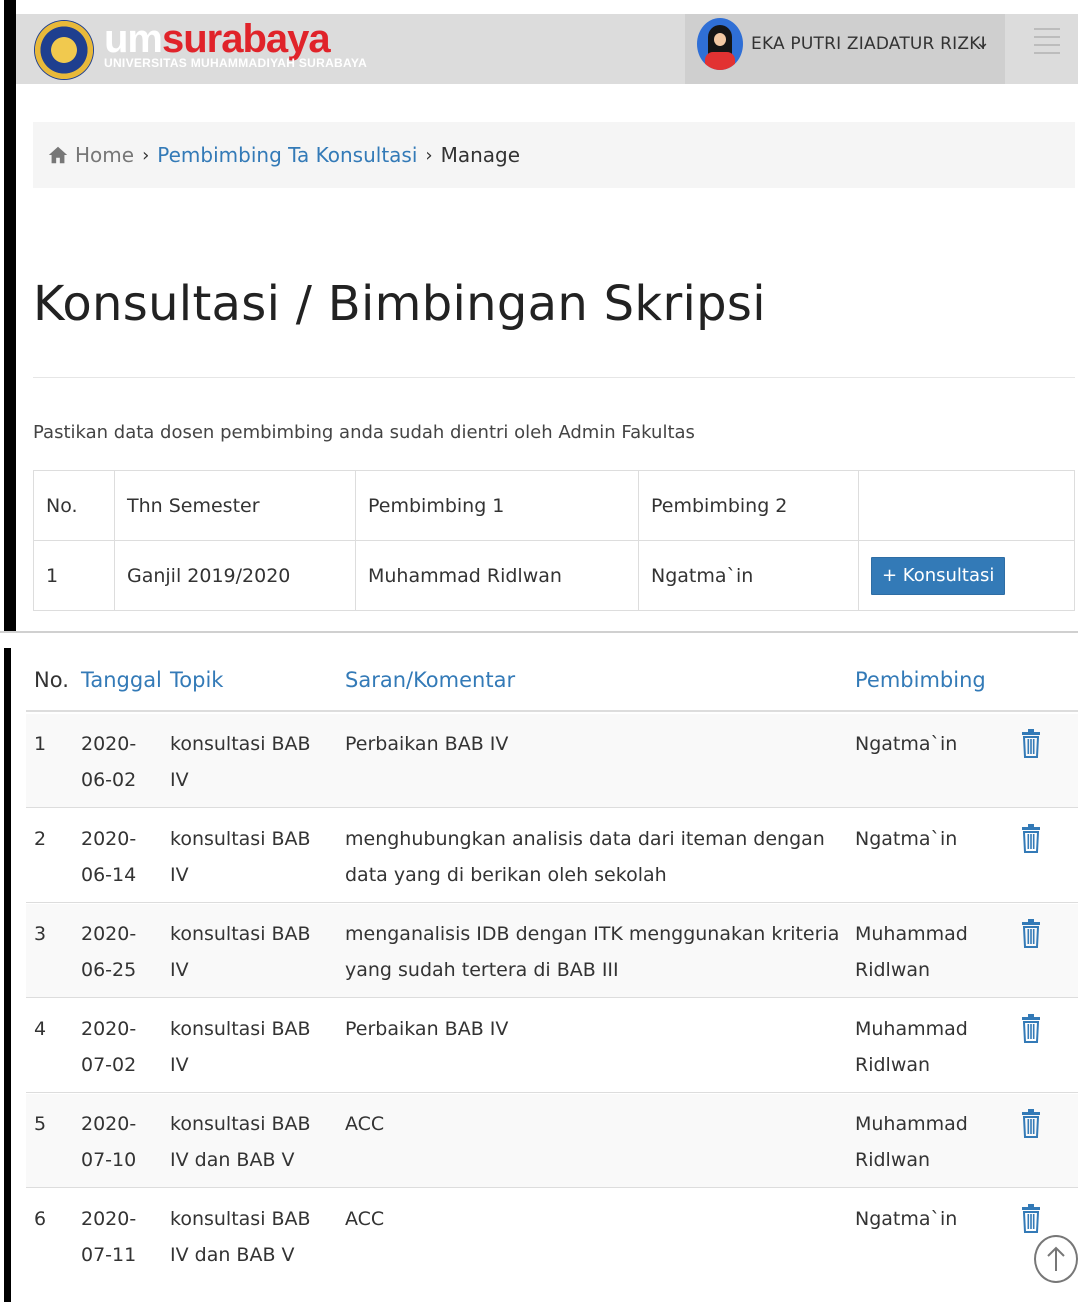 The width and height of the screenshot is (1078, 1302). I want to click on hamburger-icon, so click(1047, 41).